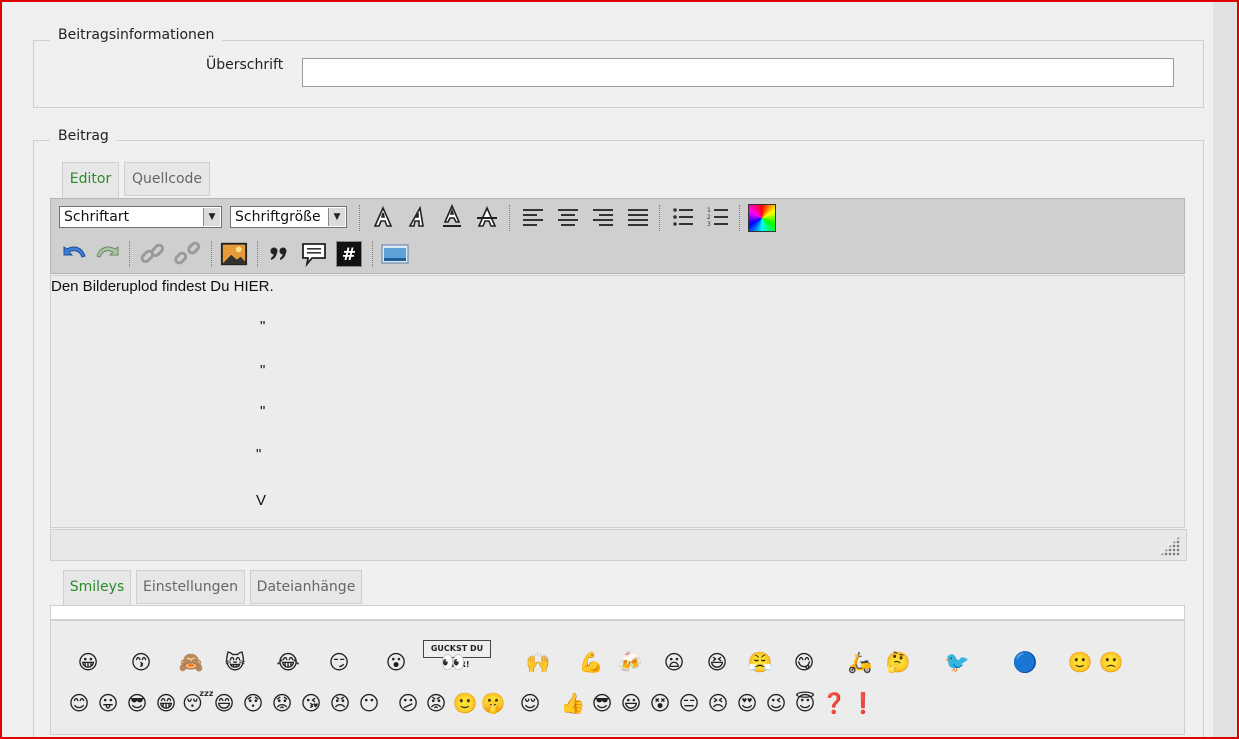  I want to click on redo-icon, so click(108, 254).